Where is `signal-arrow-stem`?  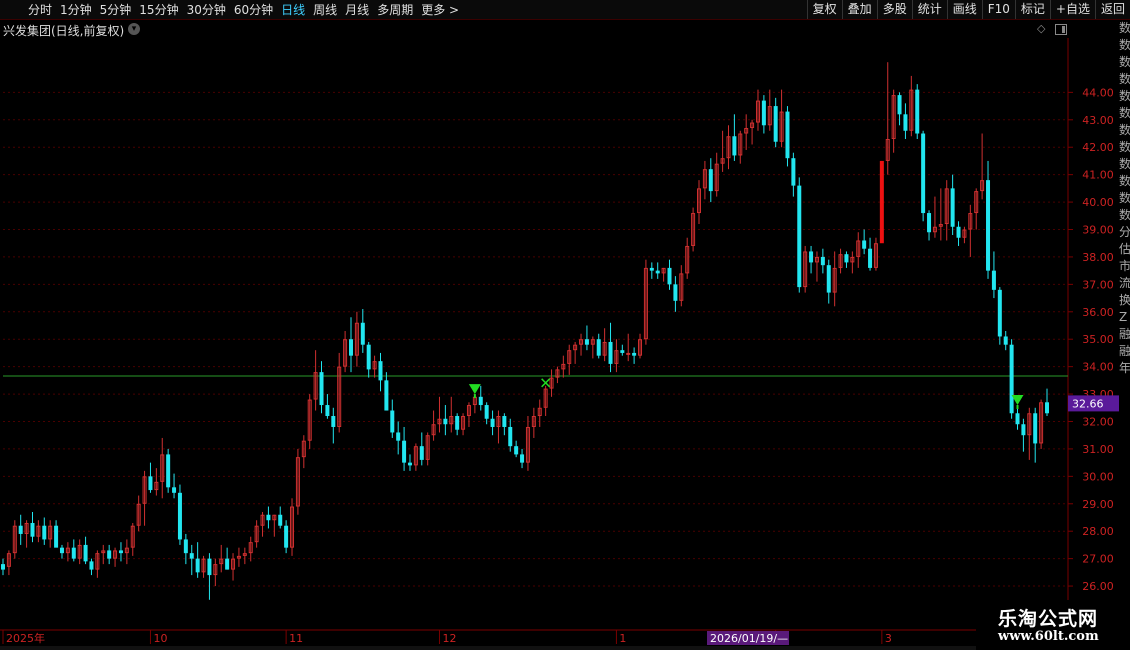 signal-arrow-stem is located at coordinates (1017, 407).